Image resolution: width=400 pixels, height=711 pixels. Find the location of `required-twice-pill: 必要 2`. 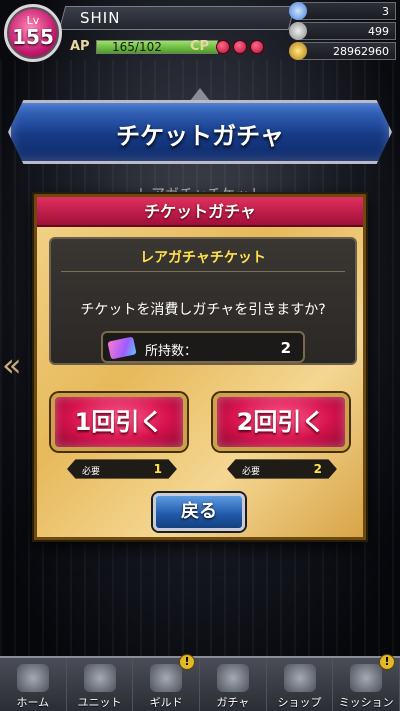

required-twice-pill: 必要 2 is located at coordinates (282, 469).